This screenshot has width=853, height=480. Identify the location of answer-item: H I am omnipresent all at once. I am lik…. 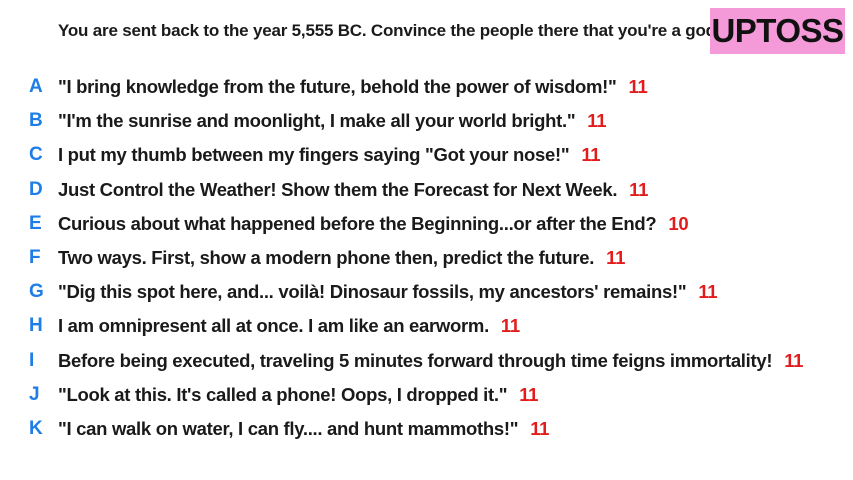
(426, 326).